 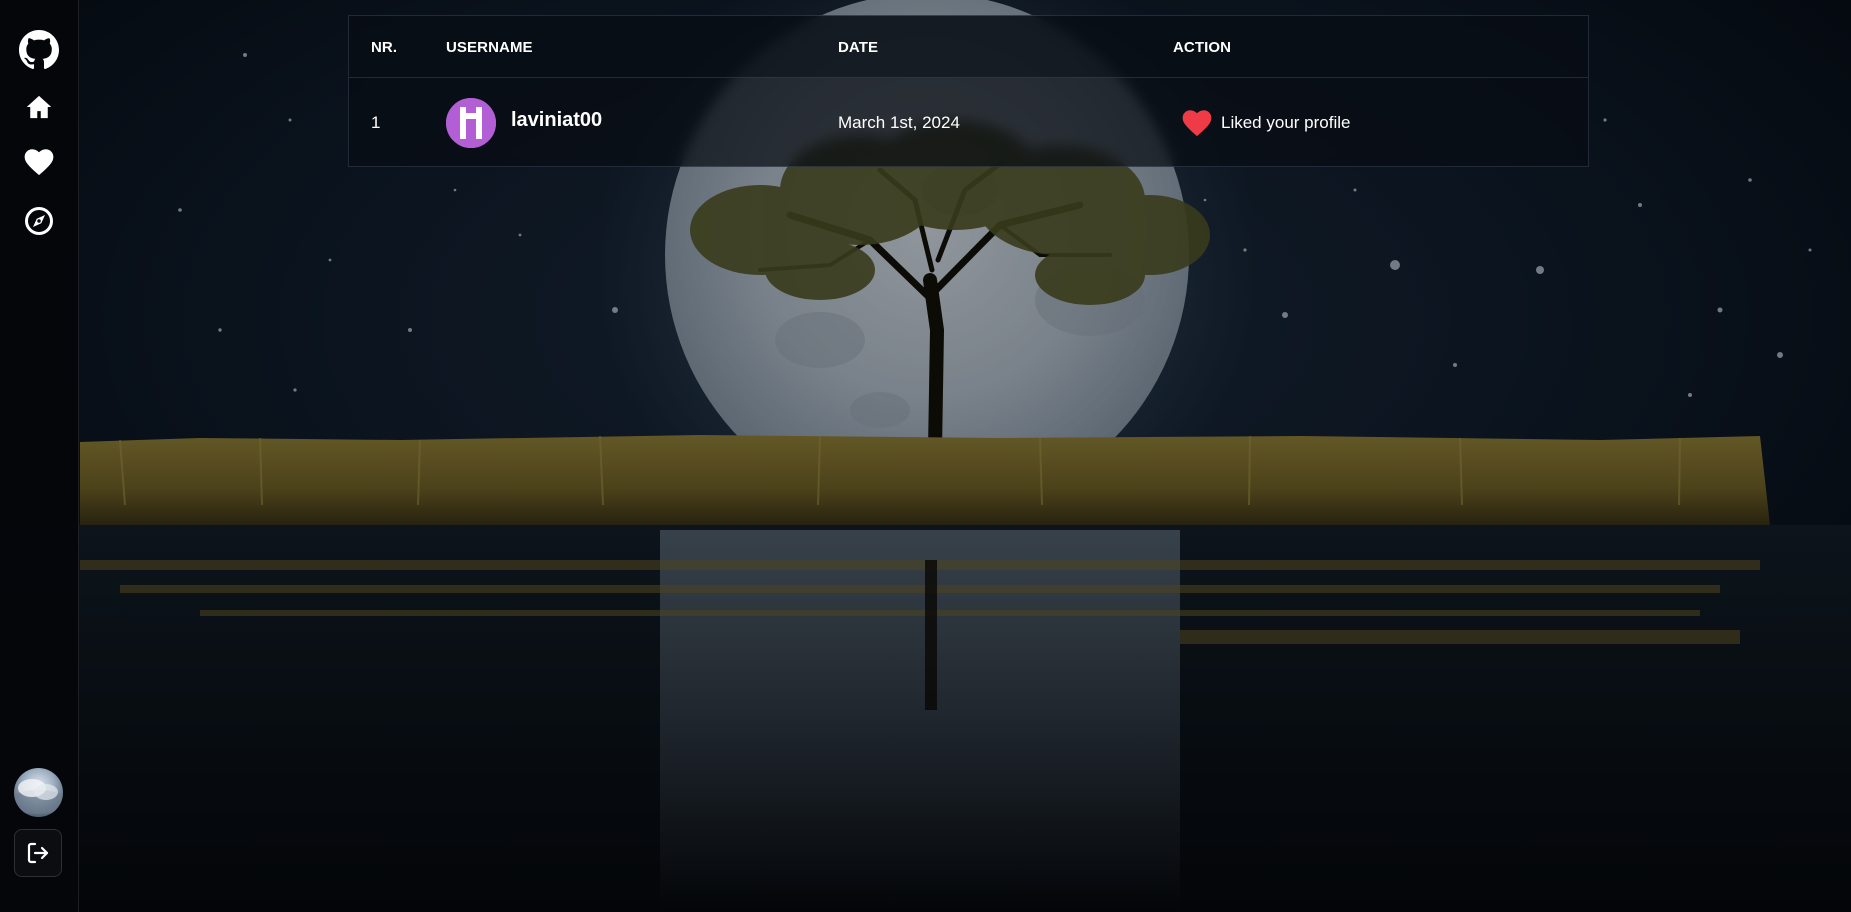 What do you see at coordinates (39, 456) in the screenshot?
I see `sidebar` at bounding box center [39, 456].